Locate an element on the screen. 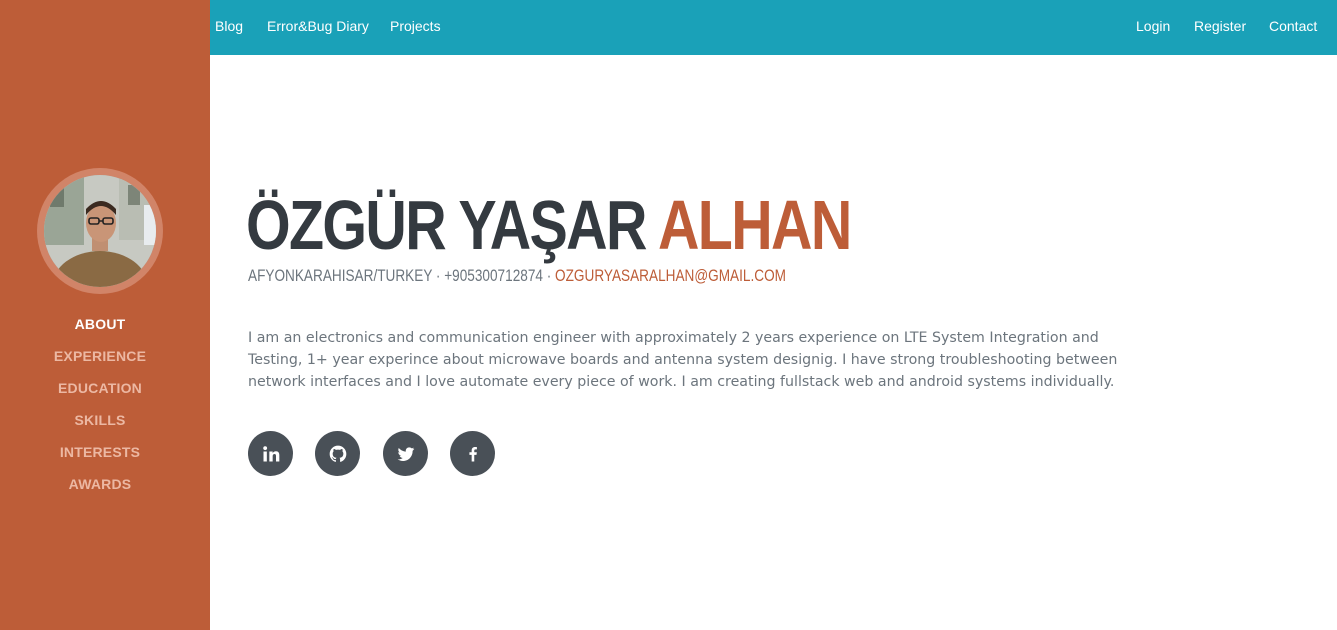 The image size is (1337, 630). linkedin-button is located at coordinates (270, 453).